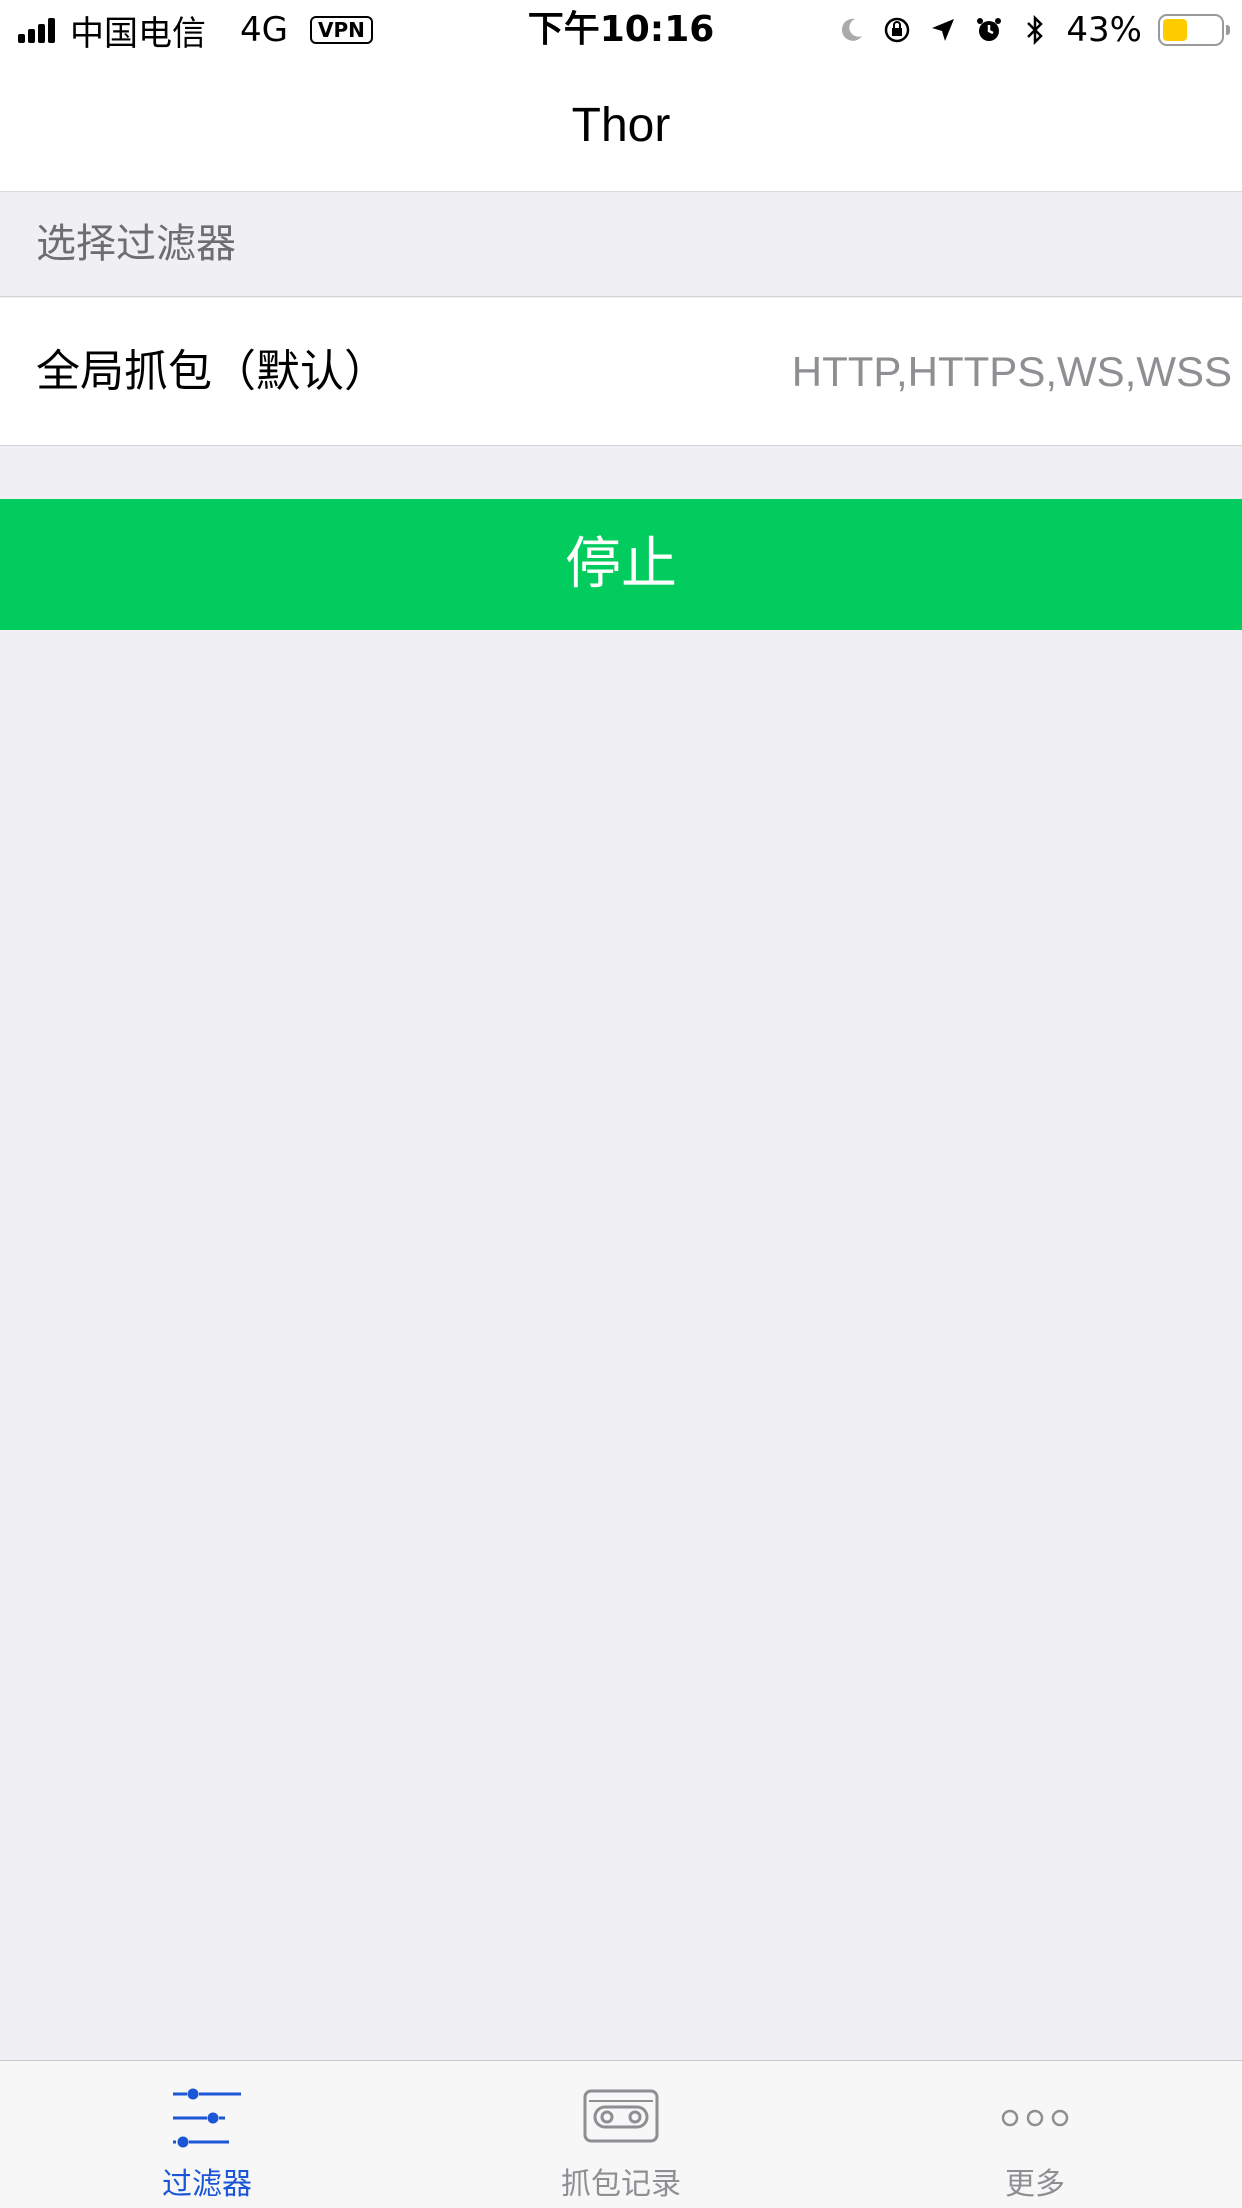 The height and width of the screenshot is (2208, 1242). What do you see at coordinates (621, 244) in the screenshot?
I see `section-header: 选择过滤器` at bounding box center [621, 244].